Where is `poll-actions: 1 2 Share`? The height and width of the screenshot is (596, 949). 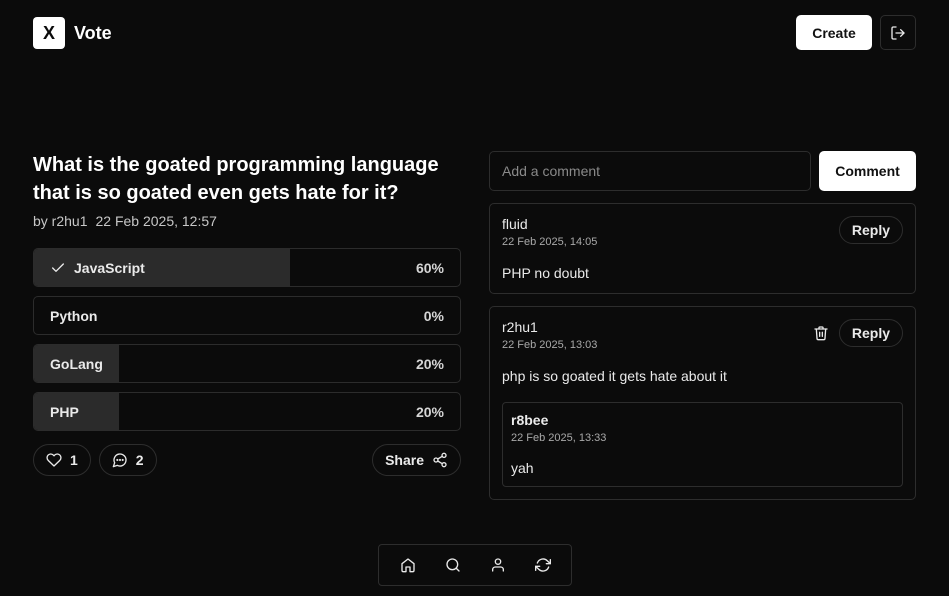 poll-actions: 1 2 Share is located at coordinates (247, 460).